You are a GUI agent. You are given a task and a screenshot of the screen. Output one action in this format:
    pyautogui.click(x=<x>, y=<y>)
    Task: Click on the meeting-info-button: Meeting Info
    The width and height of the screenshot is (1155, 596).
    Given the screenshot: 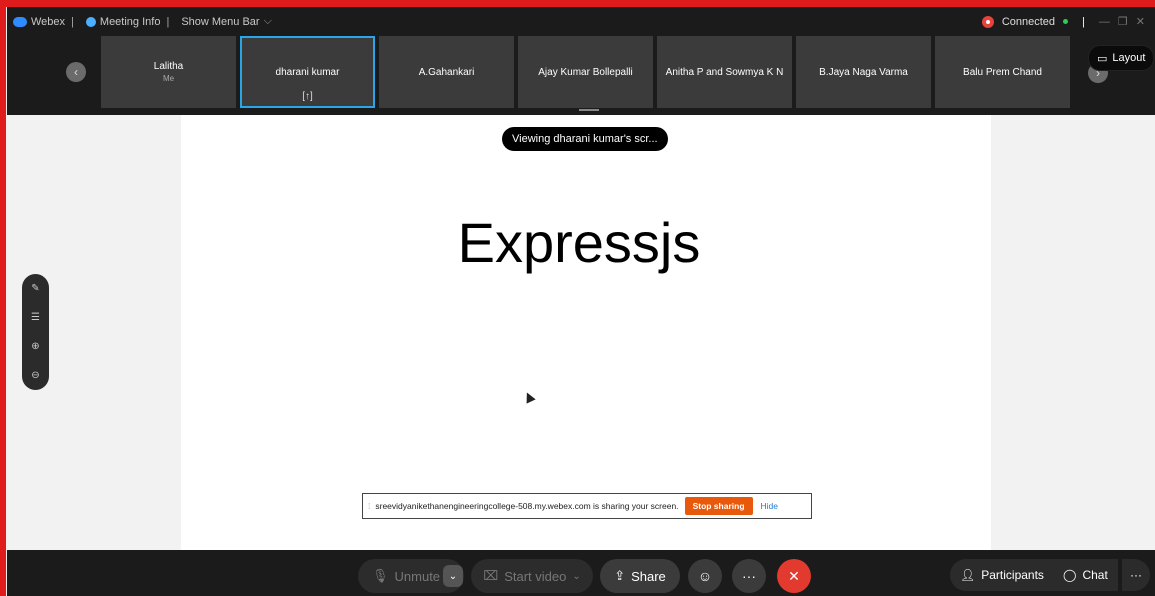 What is the action you would take?
    pyautogui.click(x=123, y=21)
    